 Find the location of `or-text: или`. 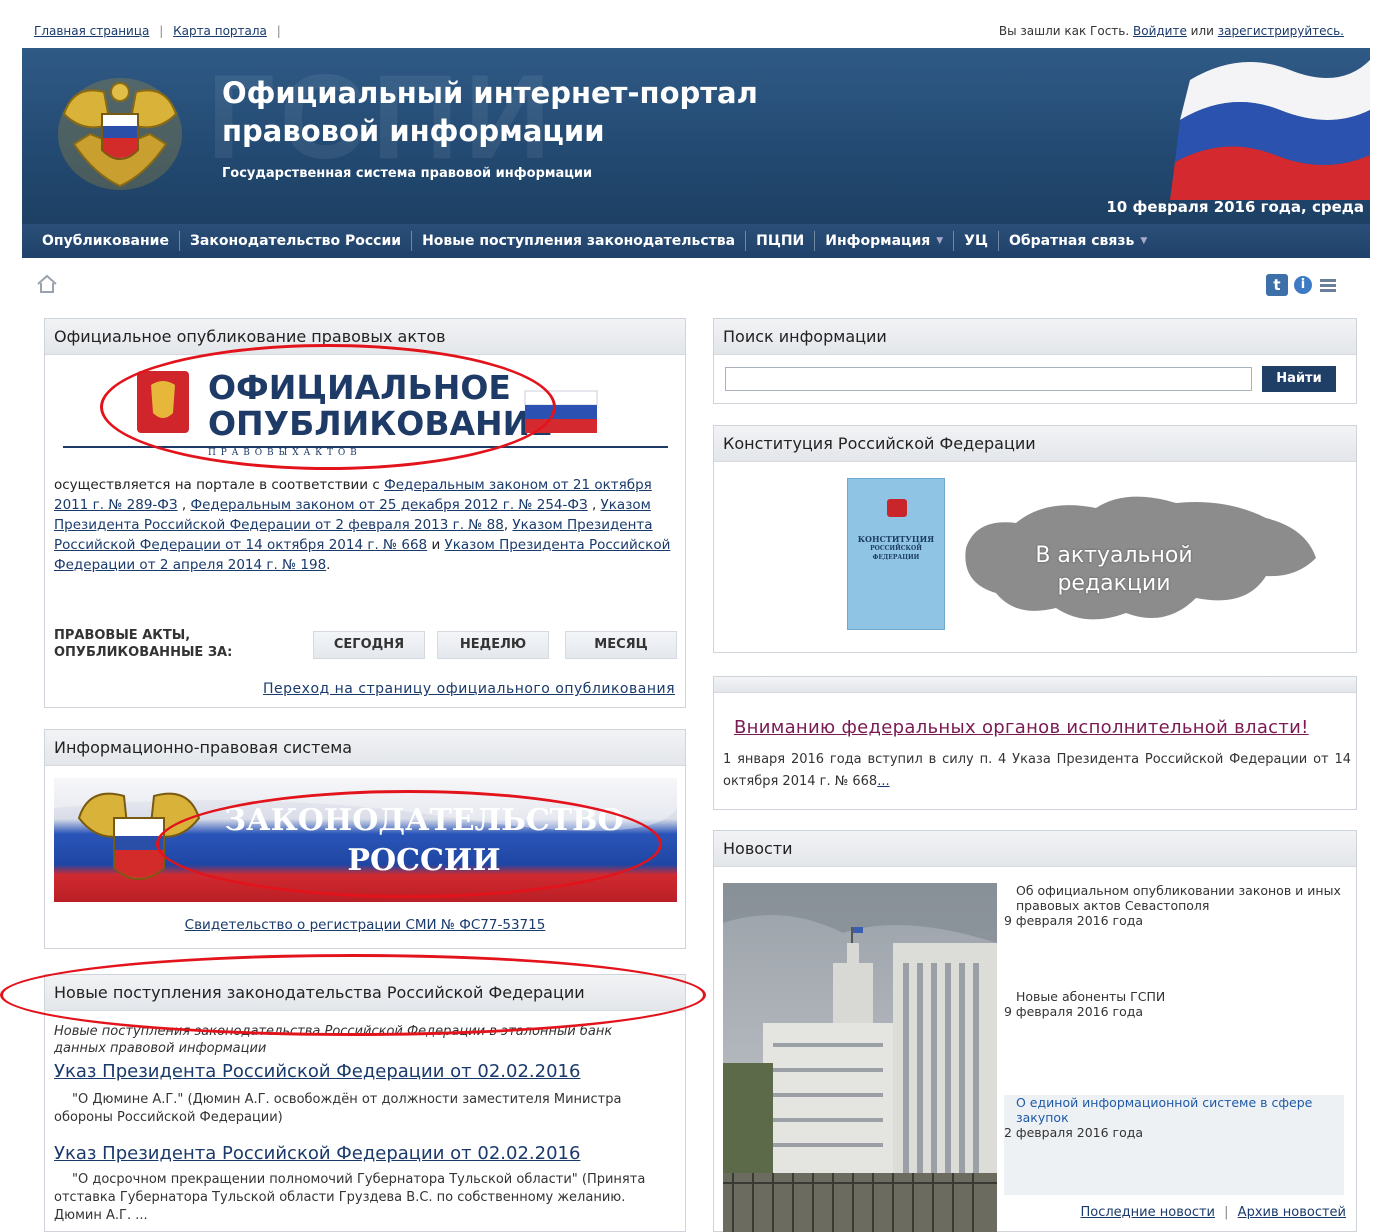

or-text: или is located at coordinates (1202, 31).